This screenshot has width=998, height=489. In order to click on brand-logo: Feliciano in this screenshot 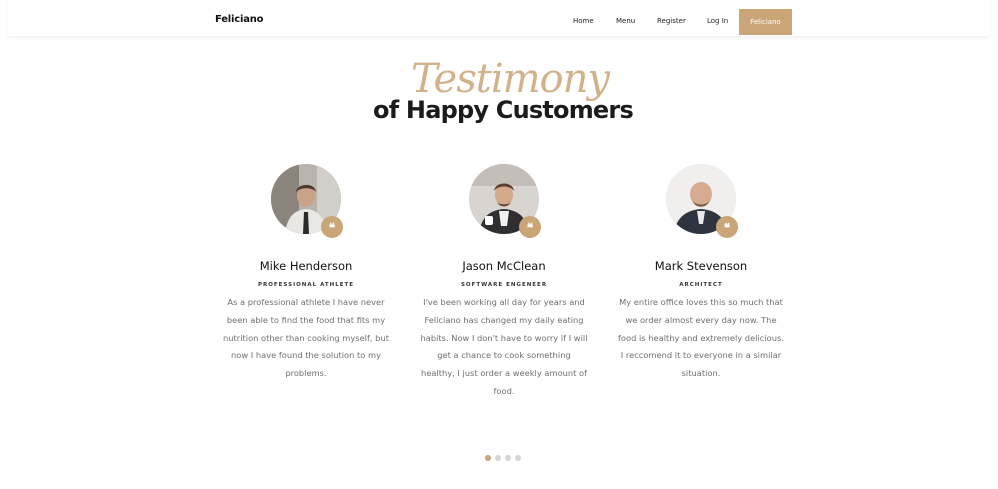, I will do `click(239, 19)`.